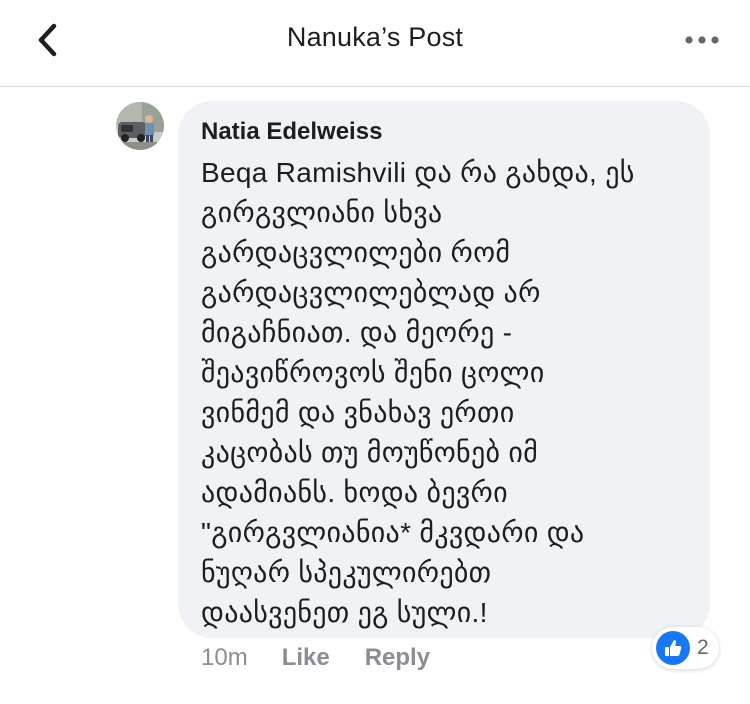 The height and width of the screenshot is (704, 750). What do you see at coordinates (333, 658) in the screenshot?
I see `comment-actions: 10m Like Reply` at bounding box center [333, 658].